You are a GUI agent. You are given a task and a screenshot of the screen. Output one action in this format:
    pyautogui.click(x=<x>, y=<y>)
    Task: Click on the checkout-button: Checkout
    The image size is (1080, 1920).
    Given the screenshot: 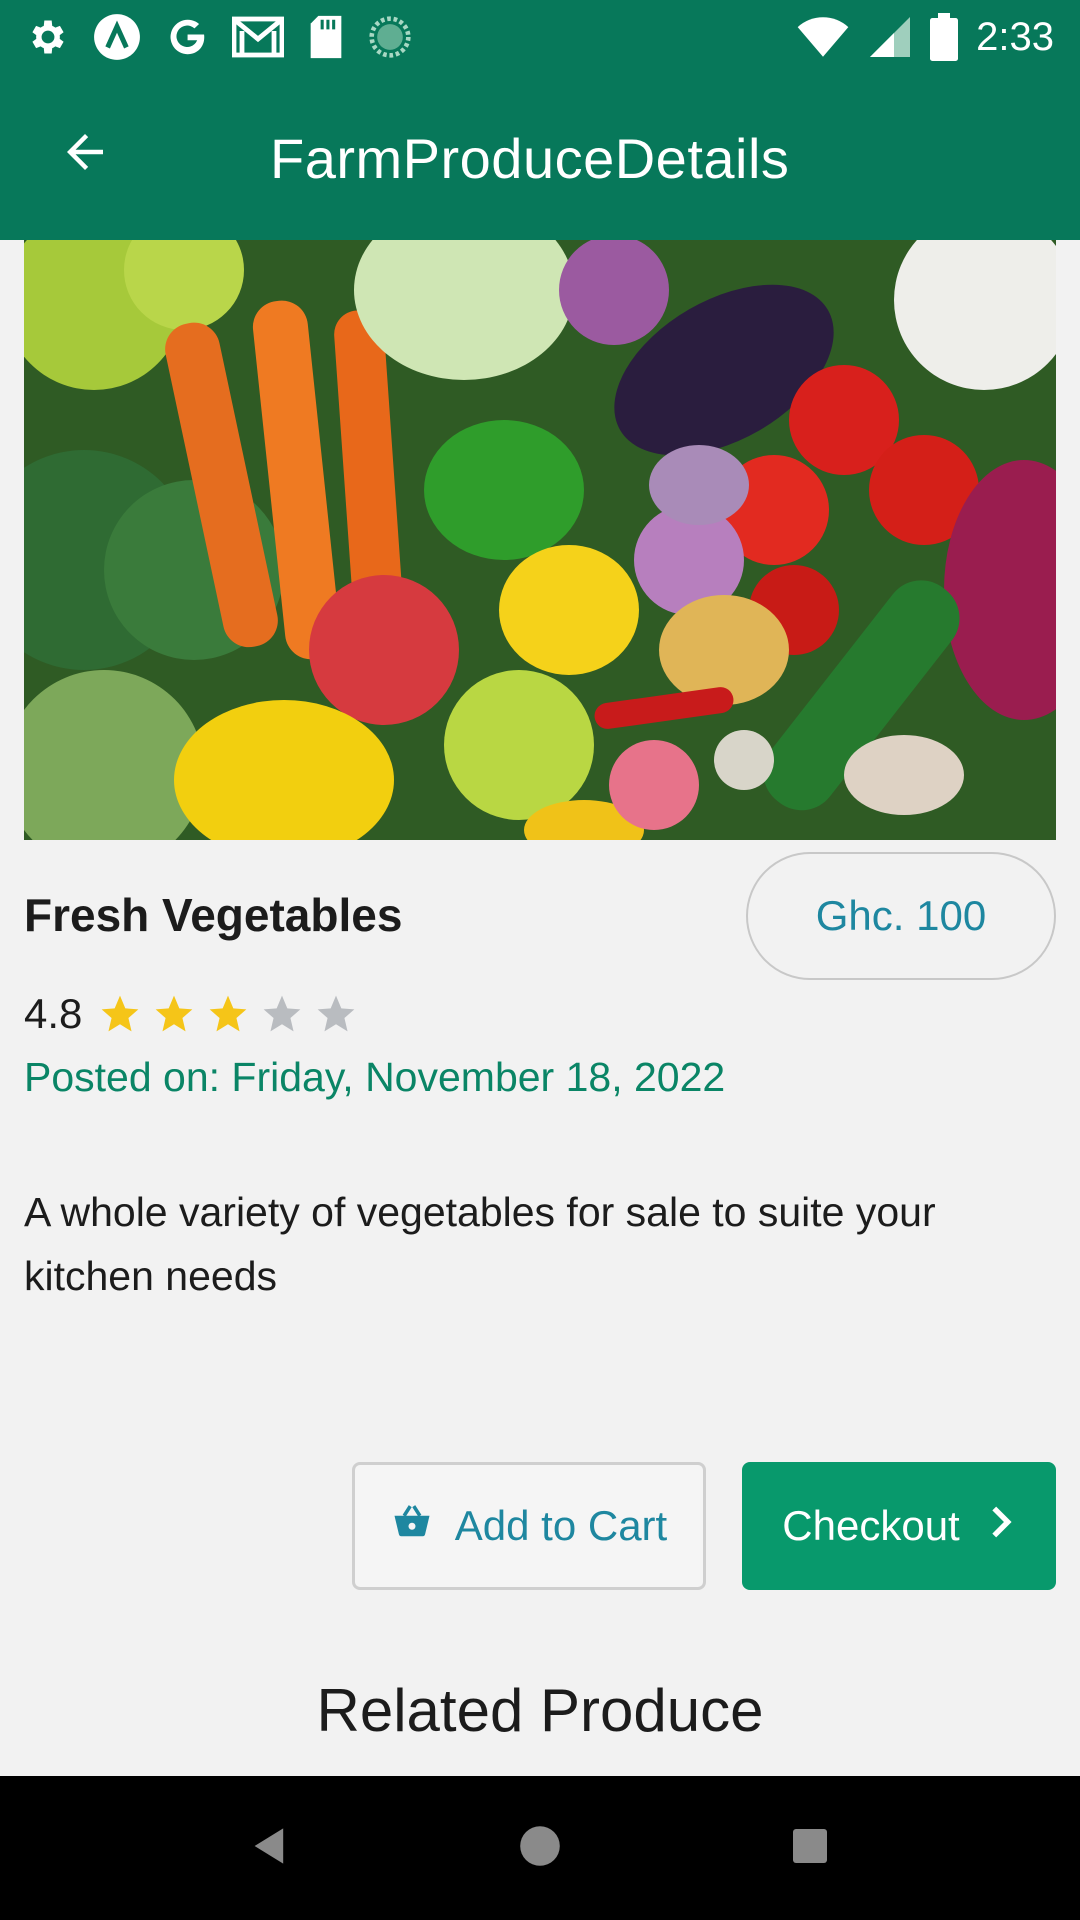 What is the action you would take?
    pyautogui.click(x=899, y=1526)
    